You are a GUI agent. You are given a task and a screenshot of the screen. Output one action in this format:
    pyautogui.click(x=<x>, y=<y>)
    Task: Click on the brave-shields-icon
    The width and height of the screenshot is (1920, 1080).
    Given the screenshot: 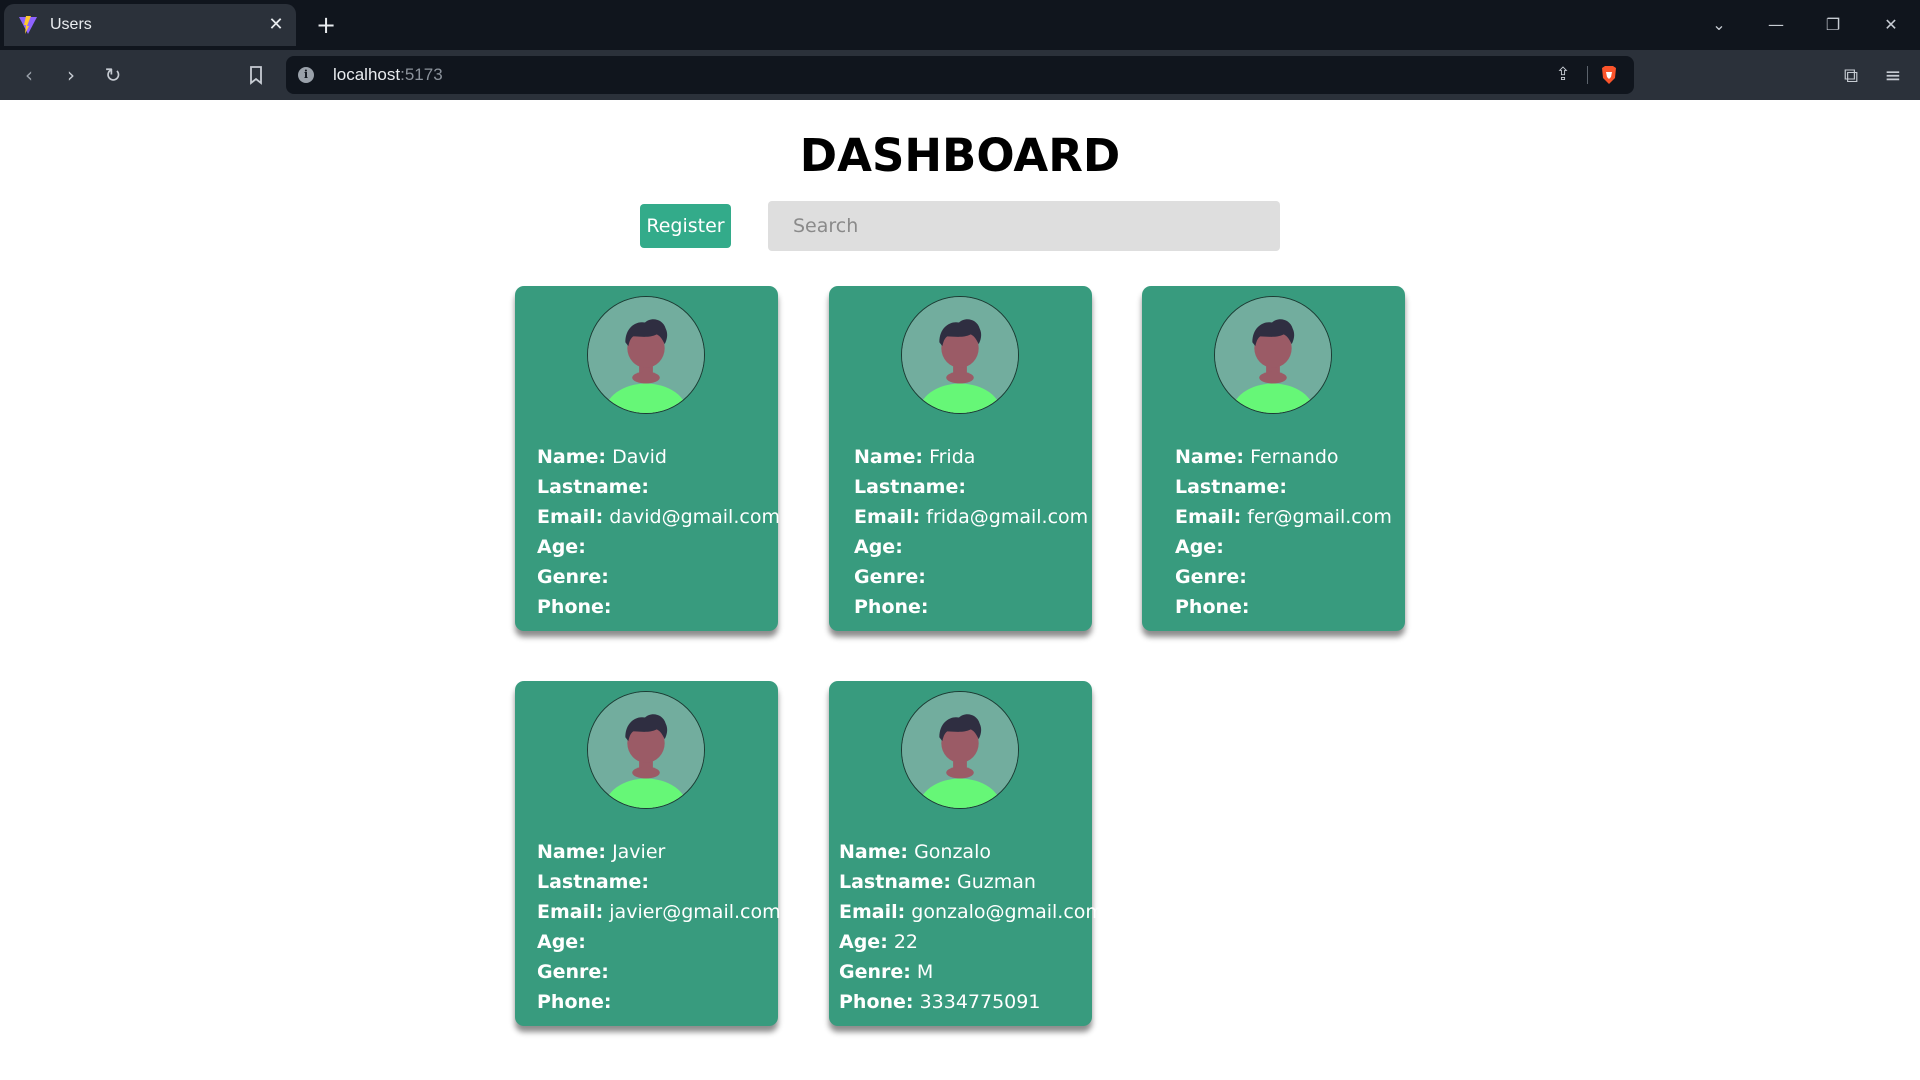 What is the action you would take?
    pyautogui.click(x=1609, y=75)
    